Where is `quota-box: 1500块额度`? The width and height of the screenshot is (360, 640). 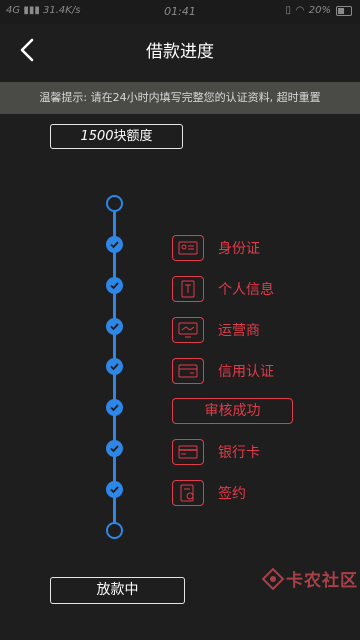 quota-box: 1500块额度 is located at coordinates (116, 136).